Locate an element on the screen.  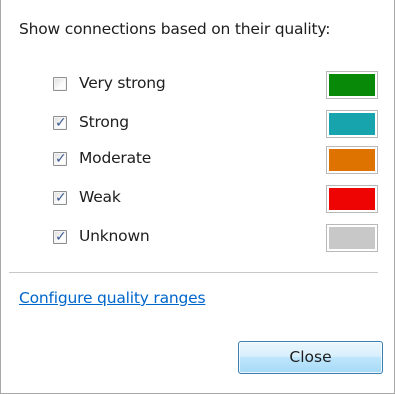
strong-checkbox: ✓ is located at coordinates (60, 123).